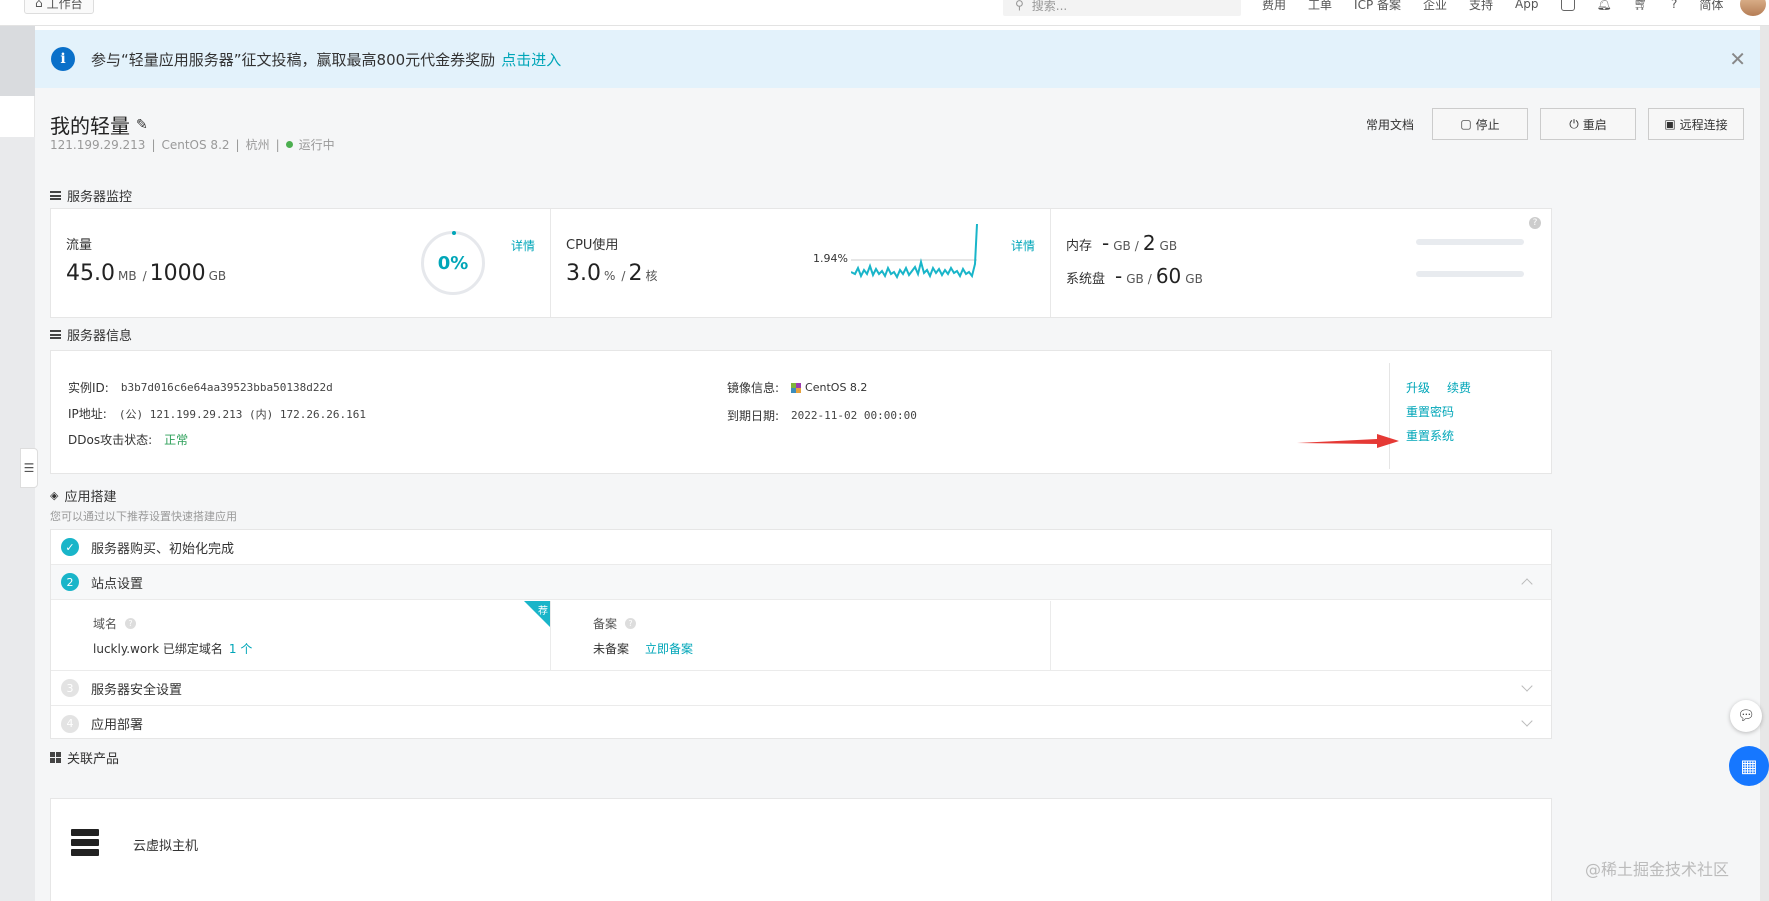 The width and height of the screenshot is (1769, 901). Describe the element at coordinates (531, 59) in the screenshot. I see `notice-link: 点击进入` at that location.